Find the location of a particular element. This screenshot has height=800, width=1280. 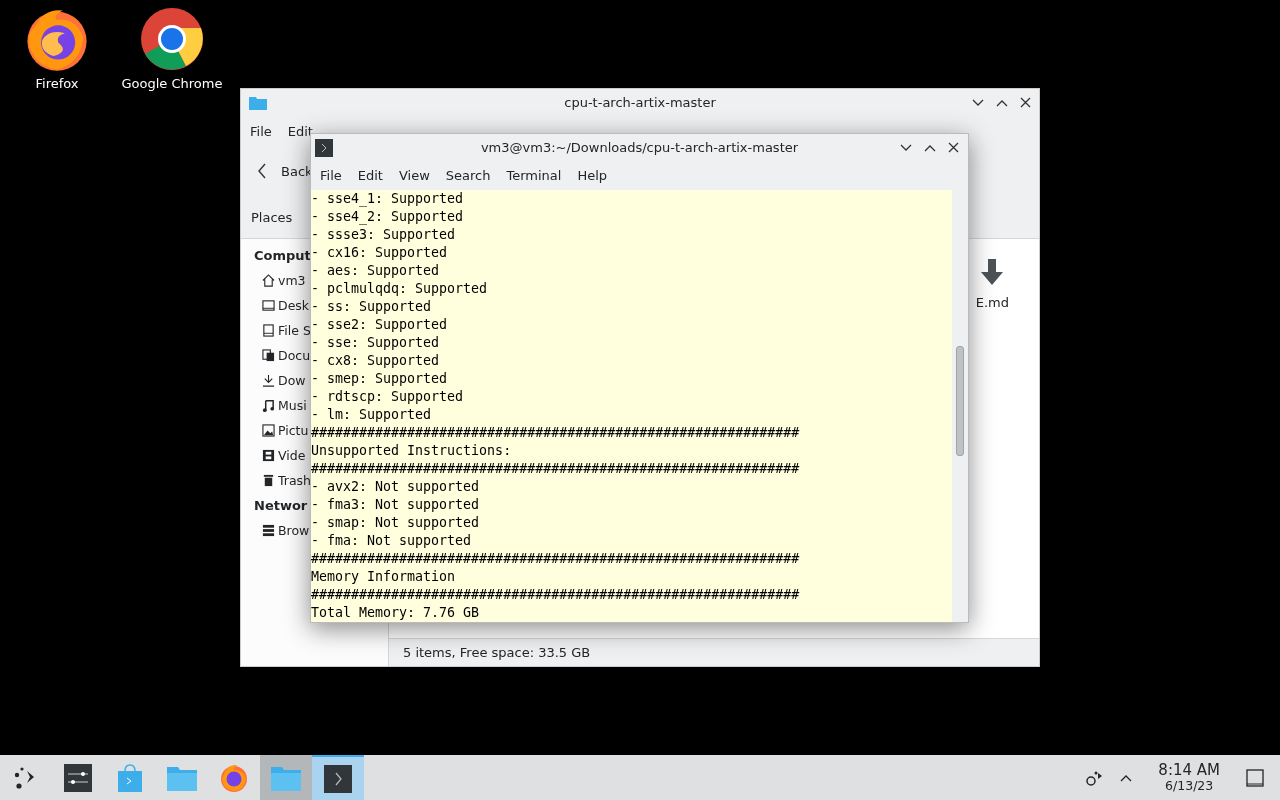

sidebar-heading: Comput is located at coordinates (282, 255).